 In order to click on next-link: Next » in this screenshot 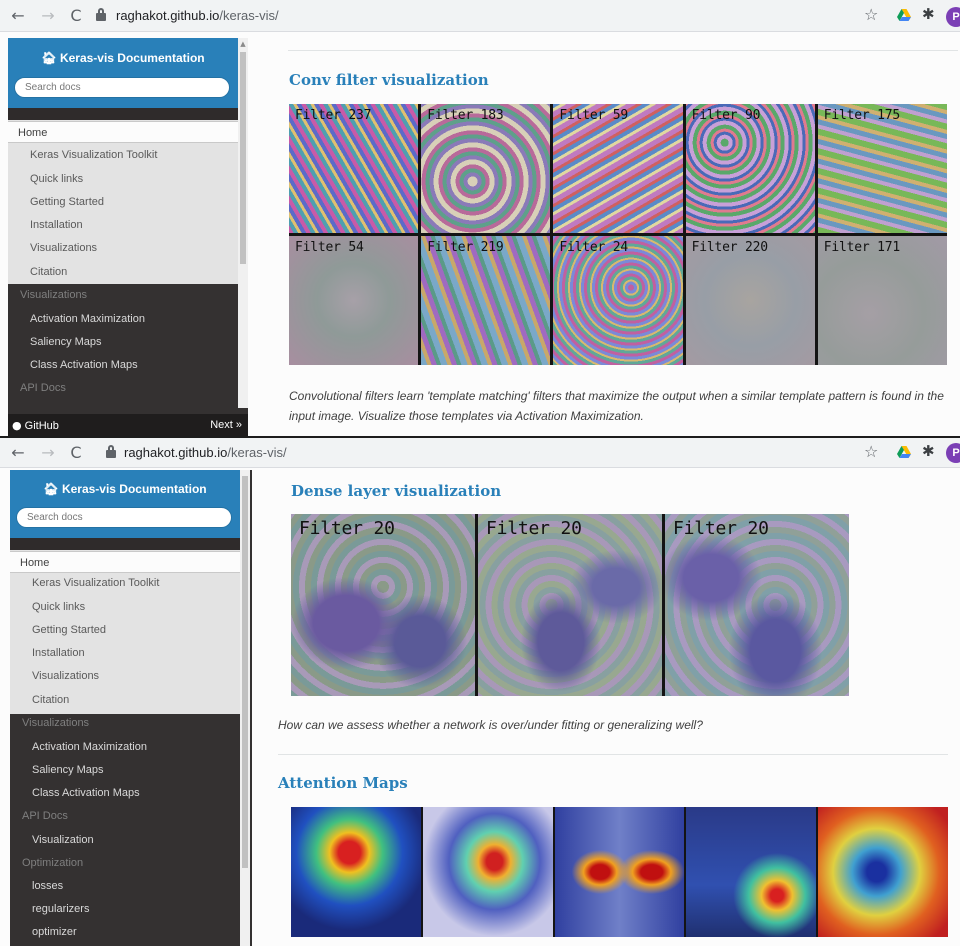, I will do `click(226, 425)`.